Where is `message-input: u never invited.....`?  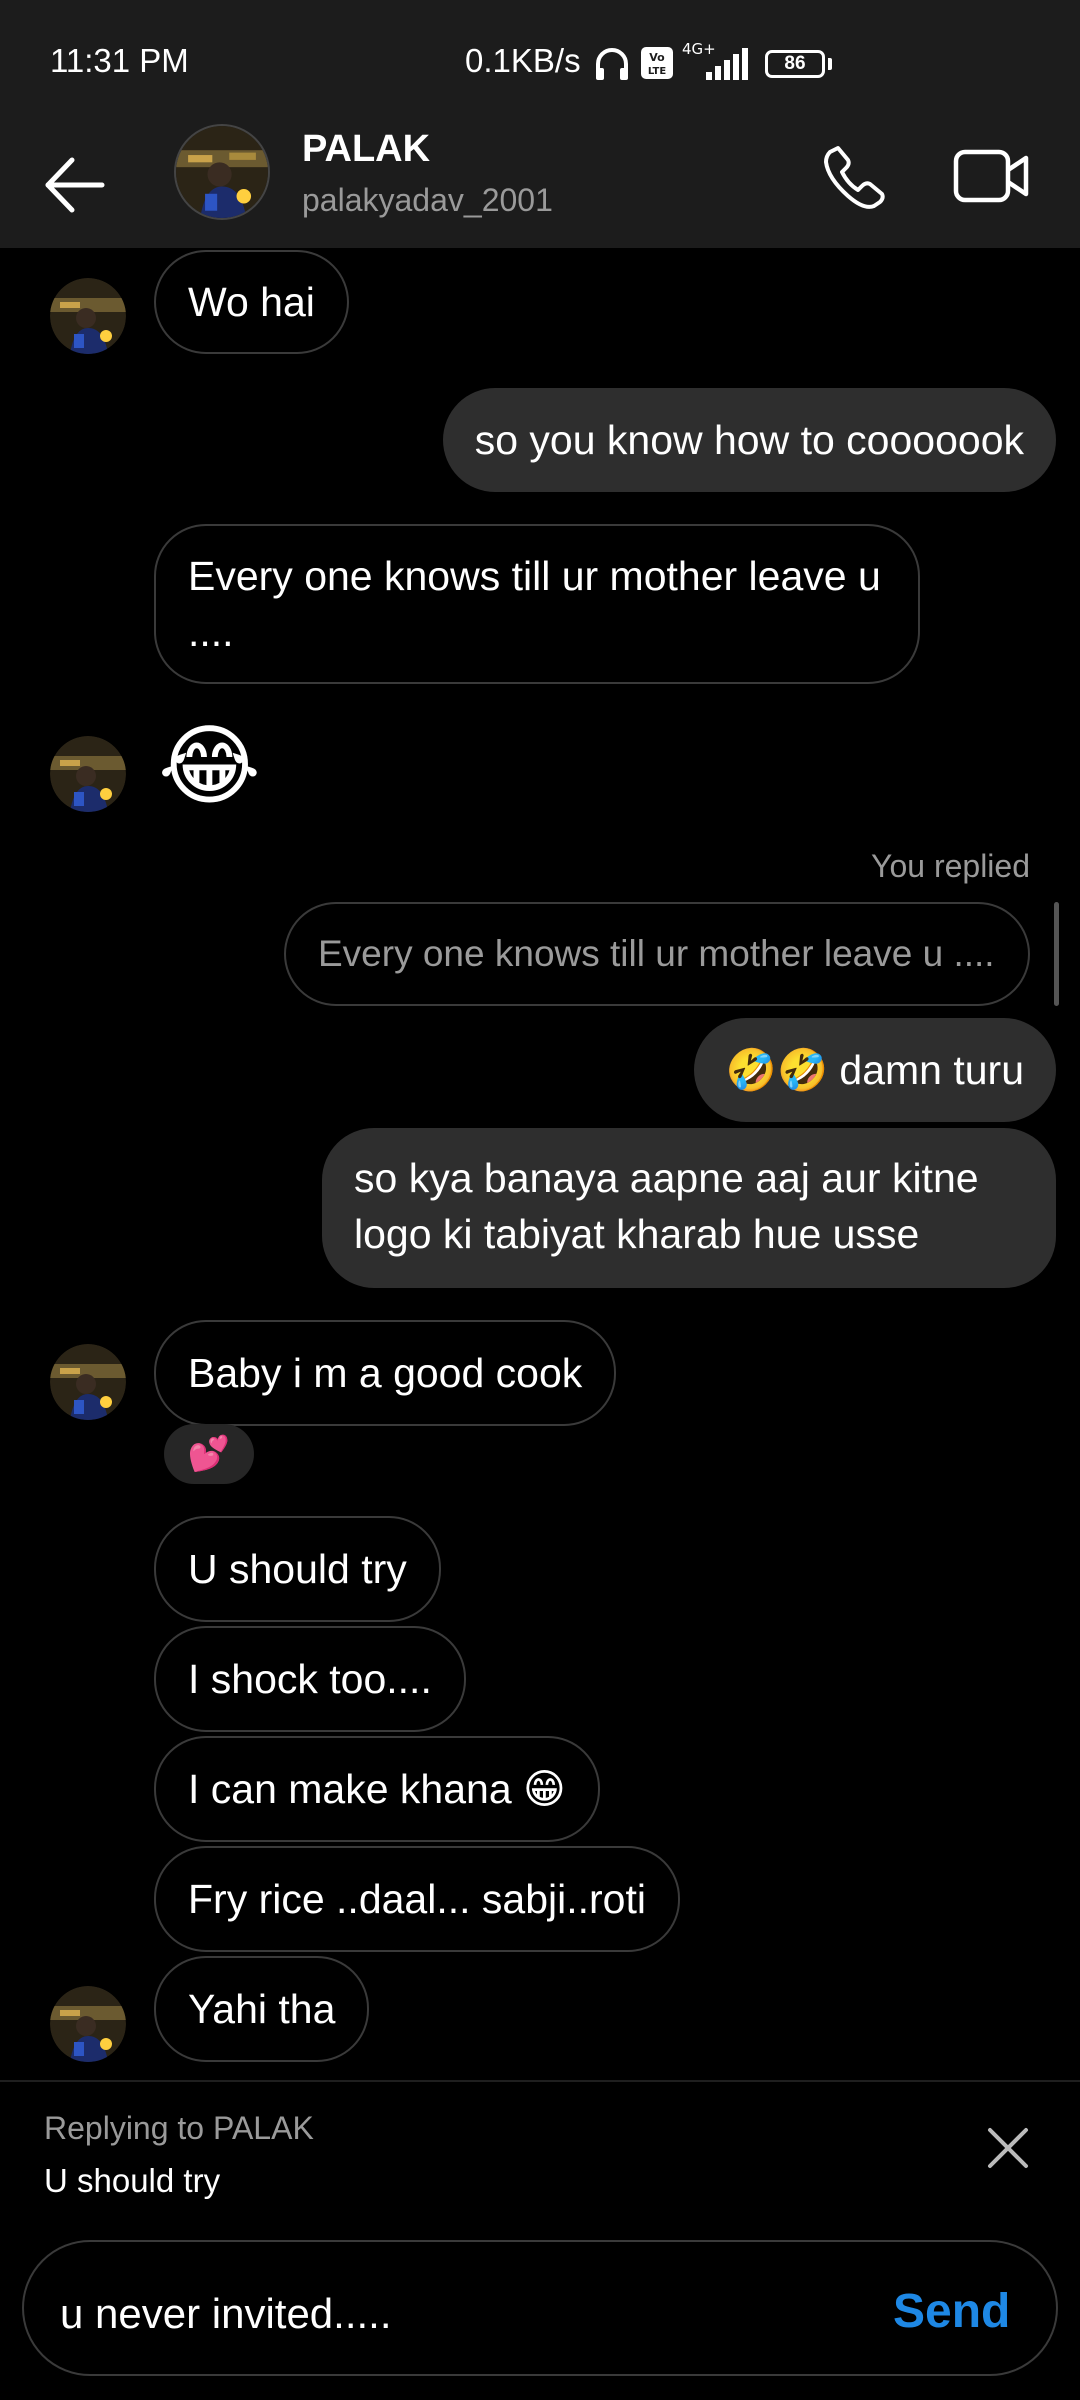
message-input: u never invited..... is located at coordinates (226, 2314).